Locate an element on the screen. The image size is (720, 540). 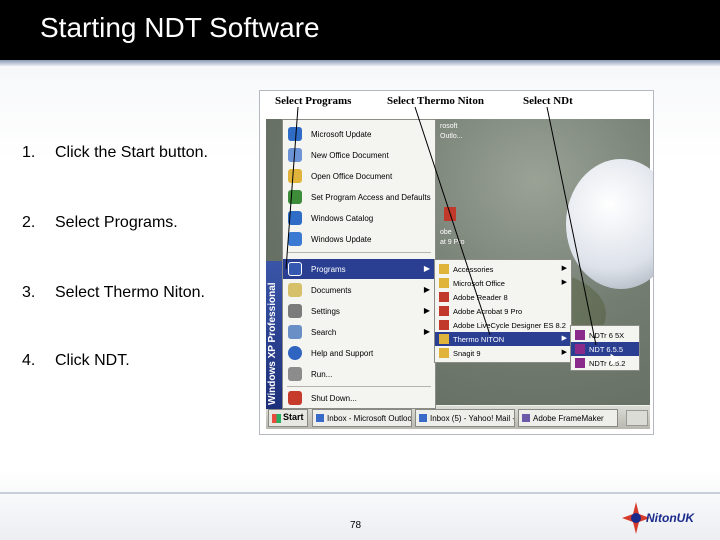
step-number: 2. is located at coordinates (29, 222).